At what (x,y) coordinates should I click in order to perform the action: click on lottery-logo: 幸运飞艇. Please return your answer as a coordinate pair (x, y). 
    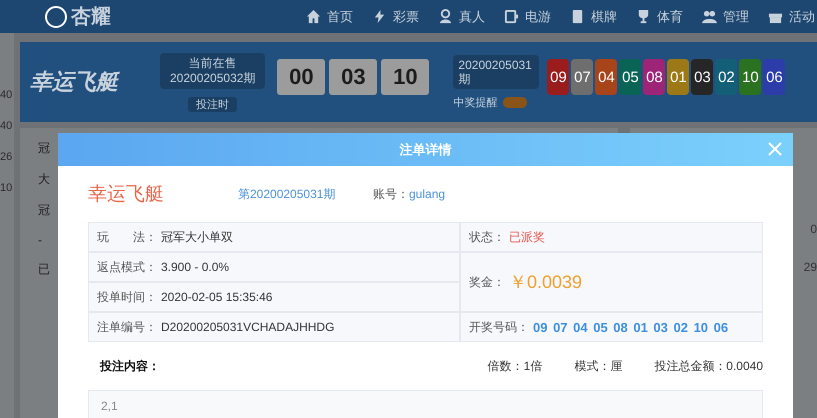
    Looking at the image, I should click on (75, 82).